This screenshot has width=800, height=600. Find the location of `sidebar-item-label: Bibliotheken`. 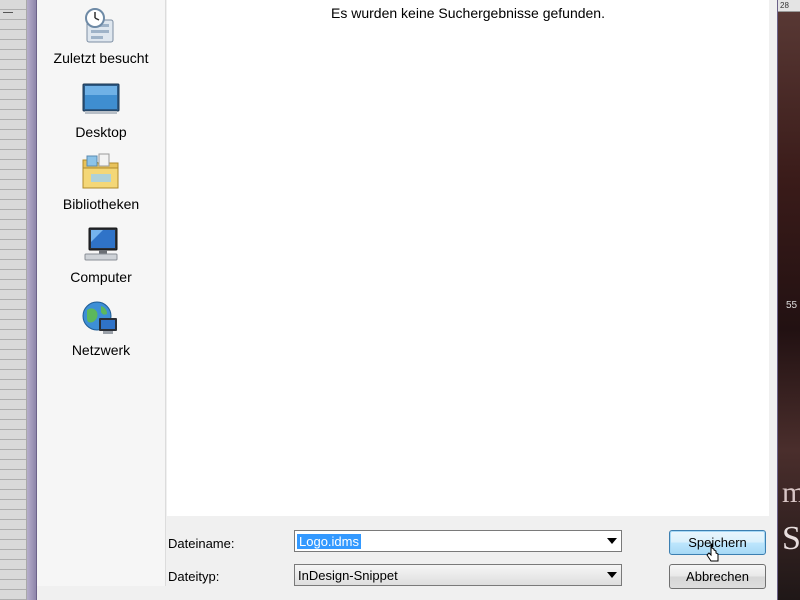

sidebar-item-label: Bibliotheken is located at coordinates (101, 204).